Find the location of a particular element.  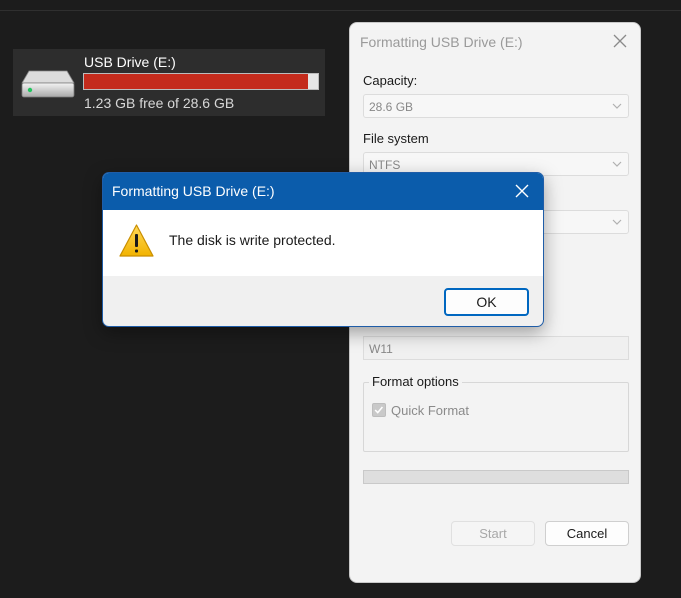

error-dialog-body: The disk is write protected. is located at coordinates (323, 243).